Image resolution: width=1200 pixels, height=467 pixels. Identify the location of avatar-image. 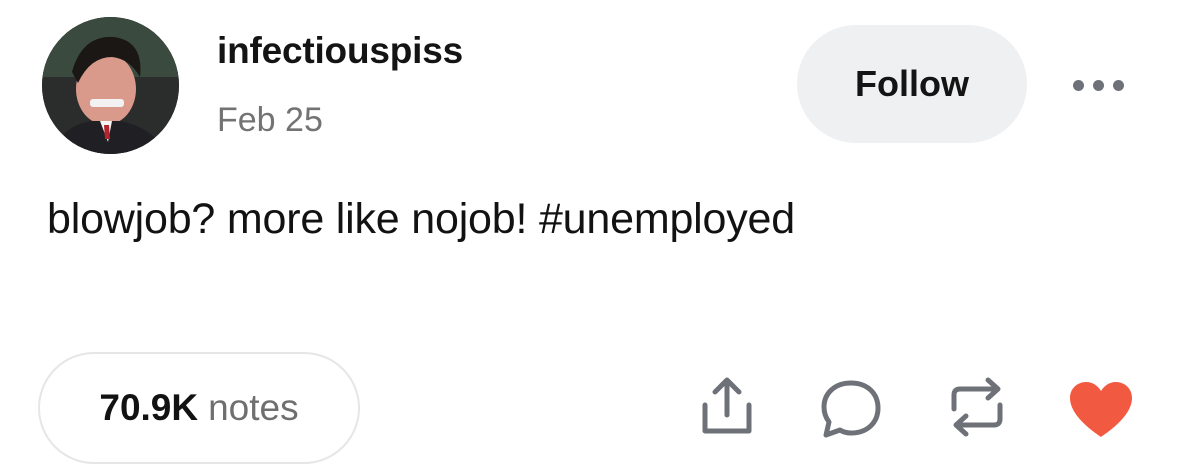
(110, 85).